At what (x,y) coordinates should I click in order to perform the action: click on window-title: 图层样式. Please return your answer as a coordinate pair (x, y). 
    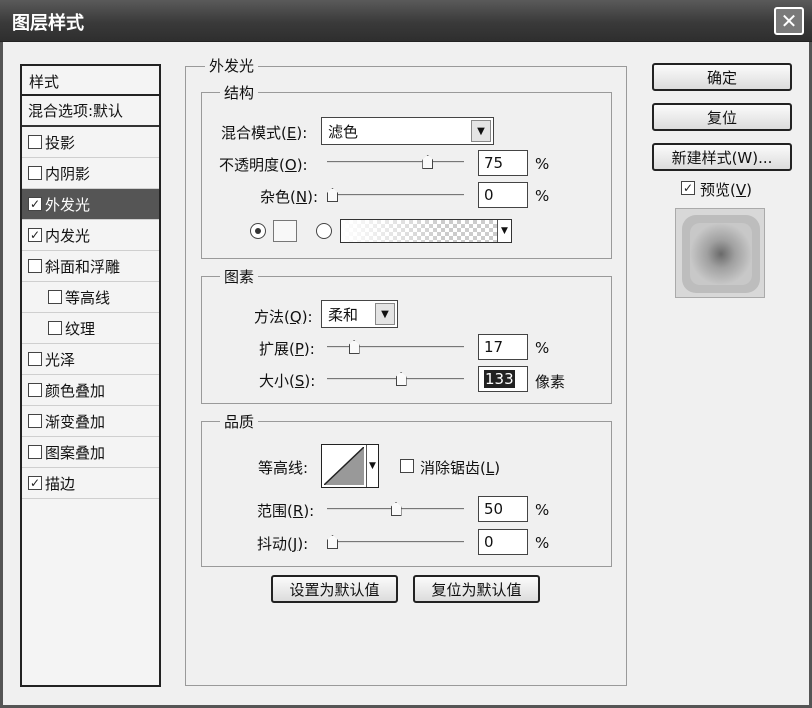
    Looking at the image, I should click on (48, 23).